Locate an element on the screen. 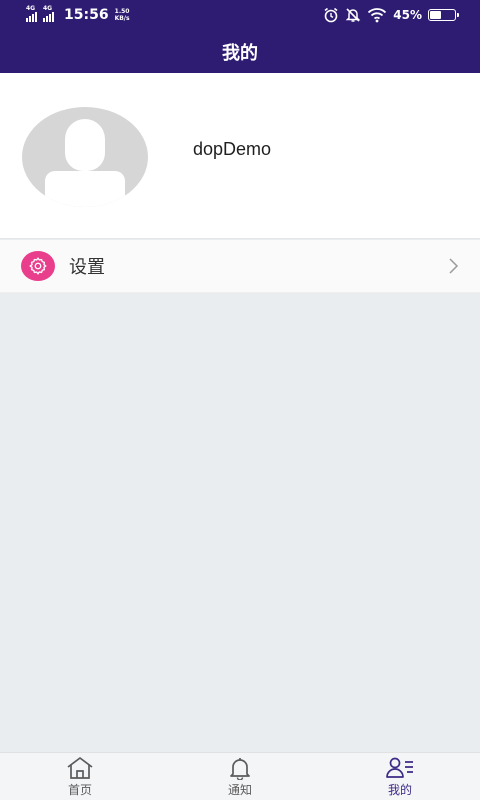 This screenshot has width=480, height=800. wifi-icon is located at coordinates (377, 15).